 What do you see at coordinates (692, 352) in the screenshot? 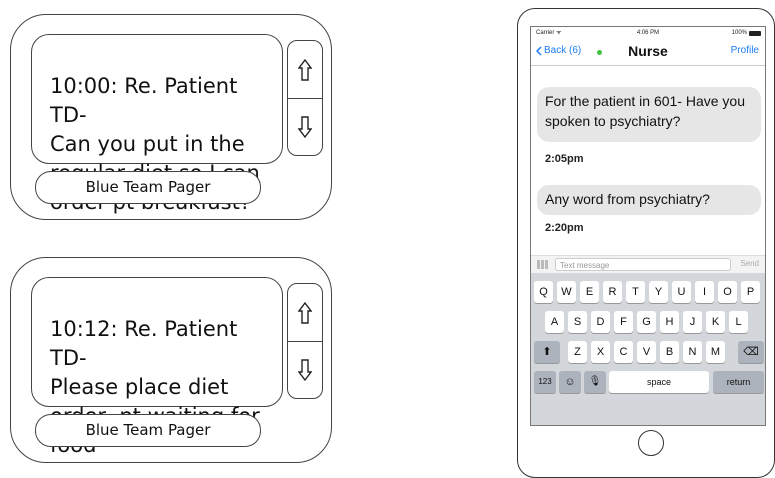
I see `key-n: N` at bounding box center [692, 352].